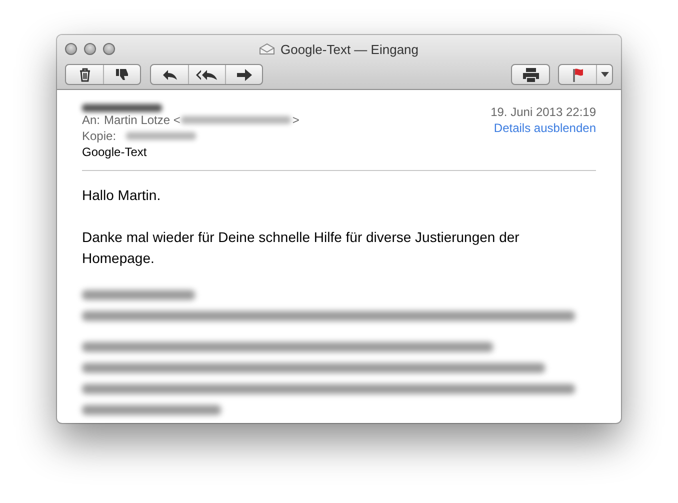 The height and width of the screenshot is (503, 678). Describe the element at coordinates (296, 120) in the screenshot. I see `email-bracket: >` at that location.